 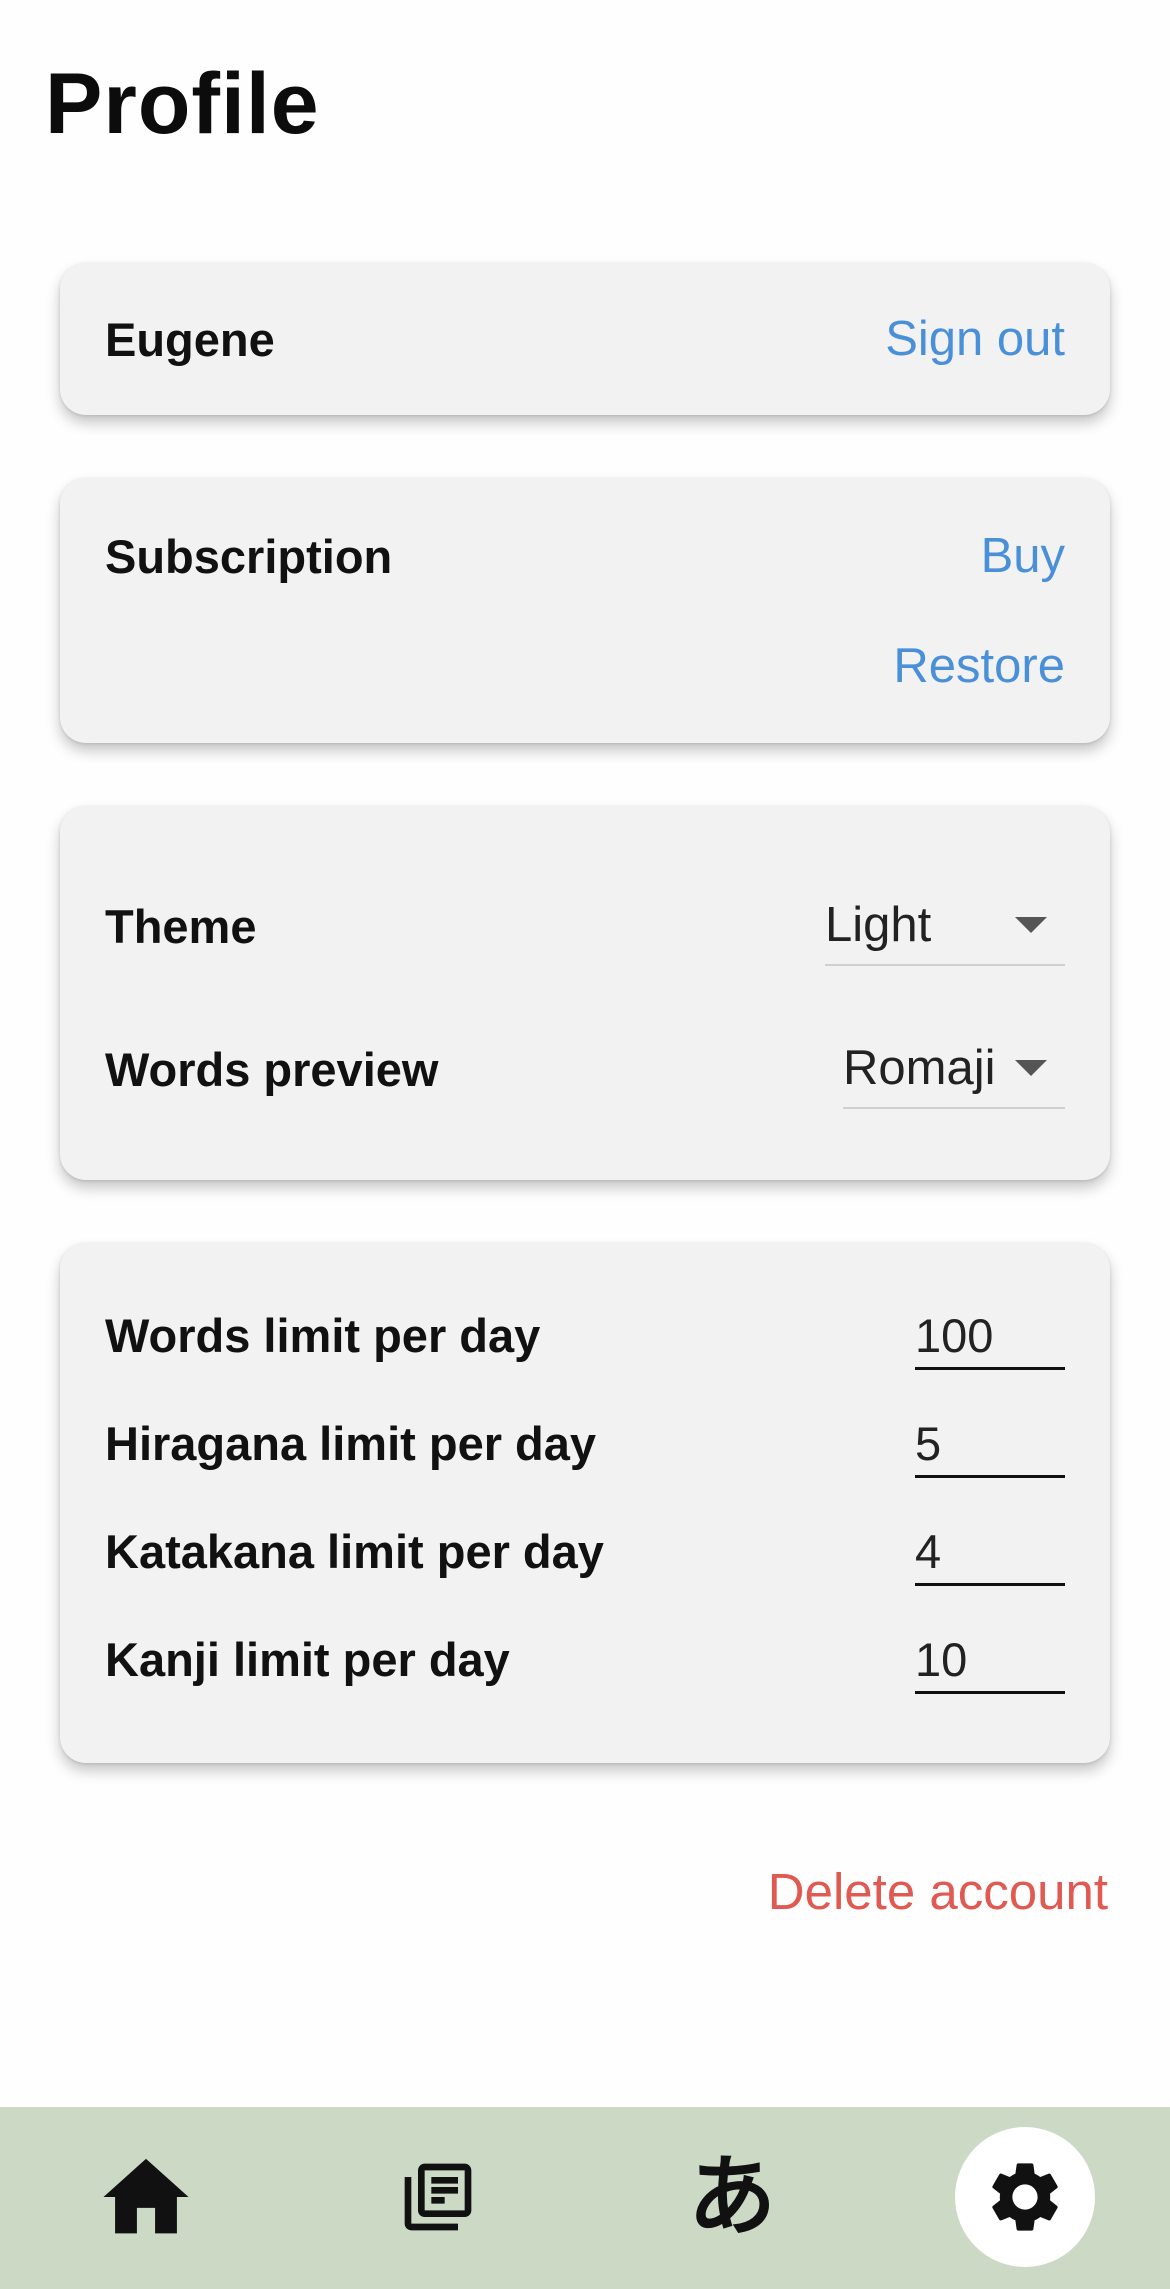 I want to click on page-title: Profile, so click(x=182, y=104).